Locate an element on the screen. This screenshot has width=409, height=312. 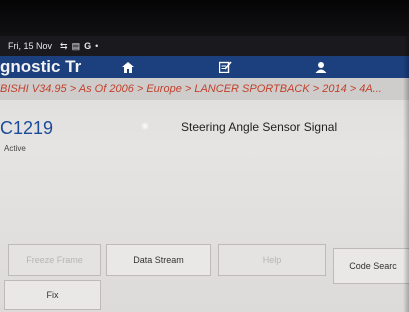
fix-button: Fix is located at coordinates (52, 295).